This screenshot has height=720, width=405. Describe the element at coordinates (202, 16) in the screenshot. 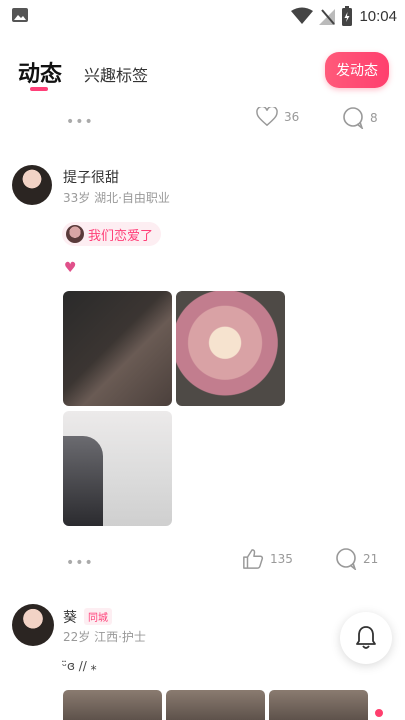

I see `status-bar: 10:04` at that location.